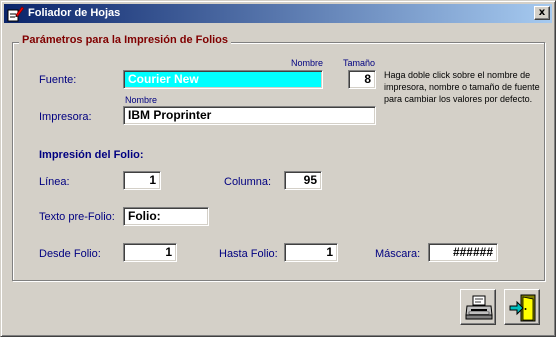 Image resolution: width=556 pixels, height=337 pixels. Describe the element at coordinates (303, 180) in the screenshot. I see `column-field: 95` at that location.